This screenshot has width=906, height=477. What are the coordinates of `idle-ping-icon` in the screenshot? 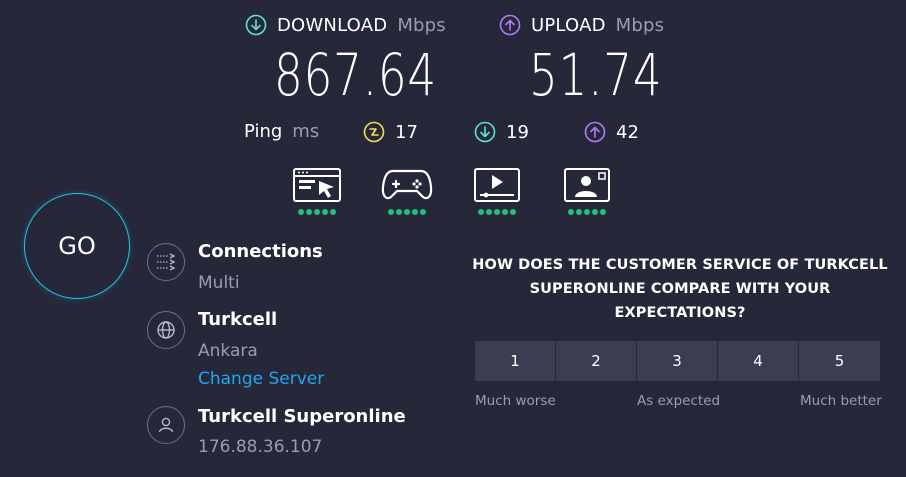 It's located at (374, 132).